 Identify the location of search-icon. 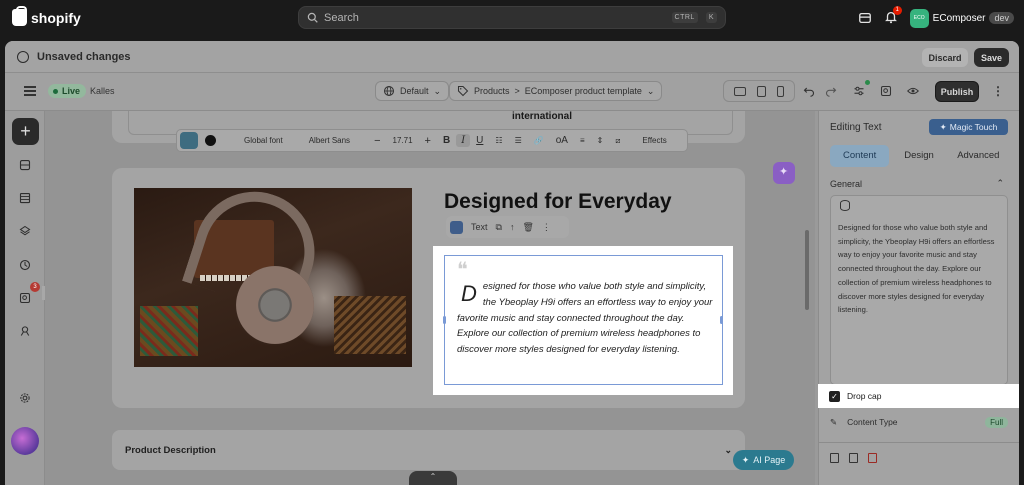
(312, 17).